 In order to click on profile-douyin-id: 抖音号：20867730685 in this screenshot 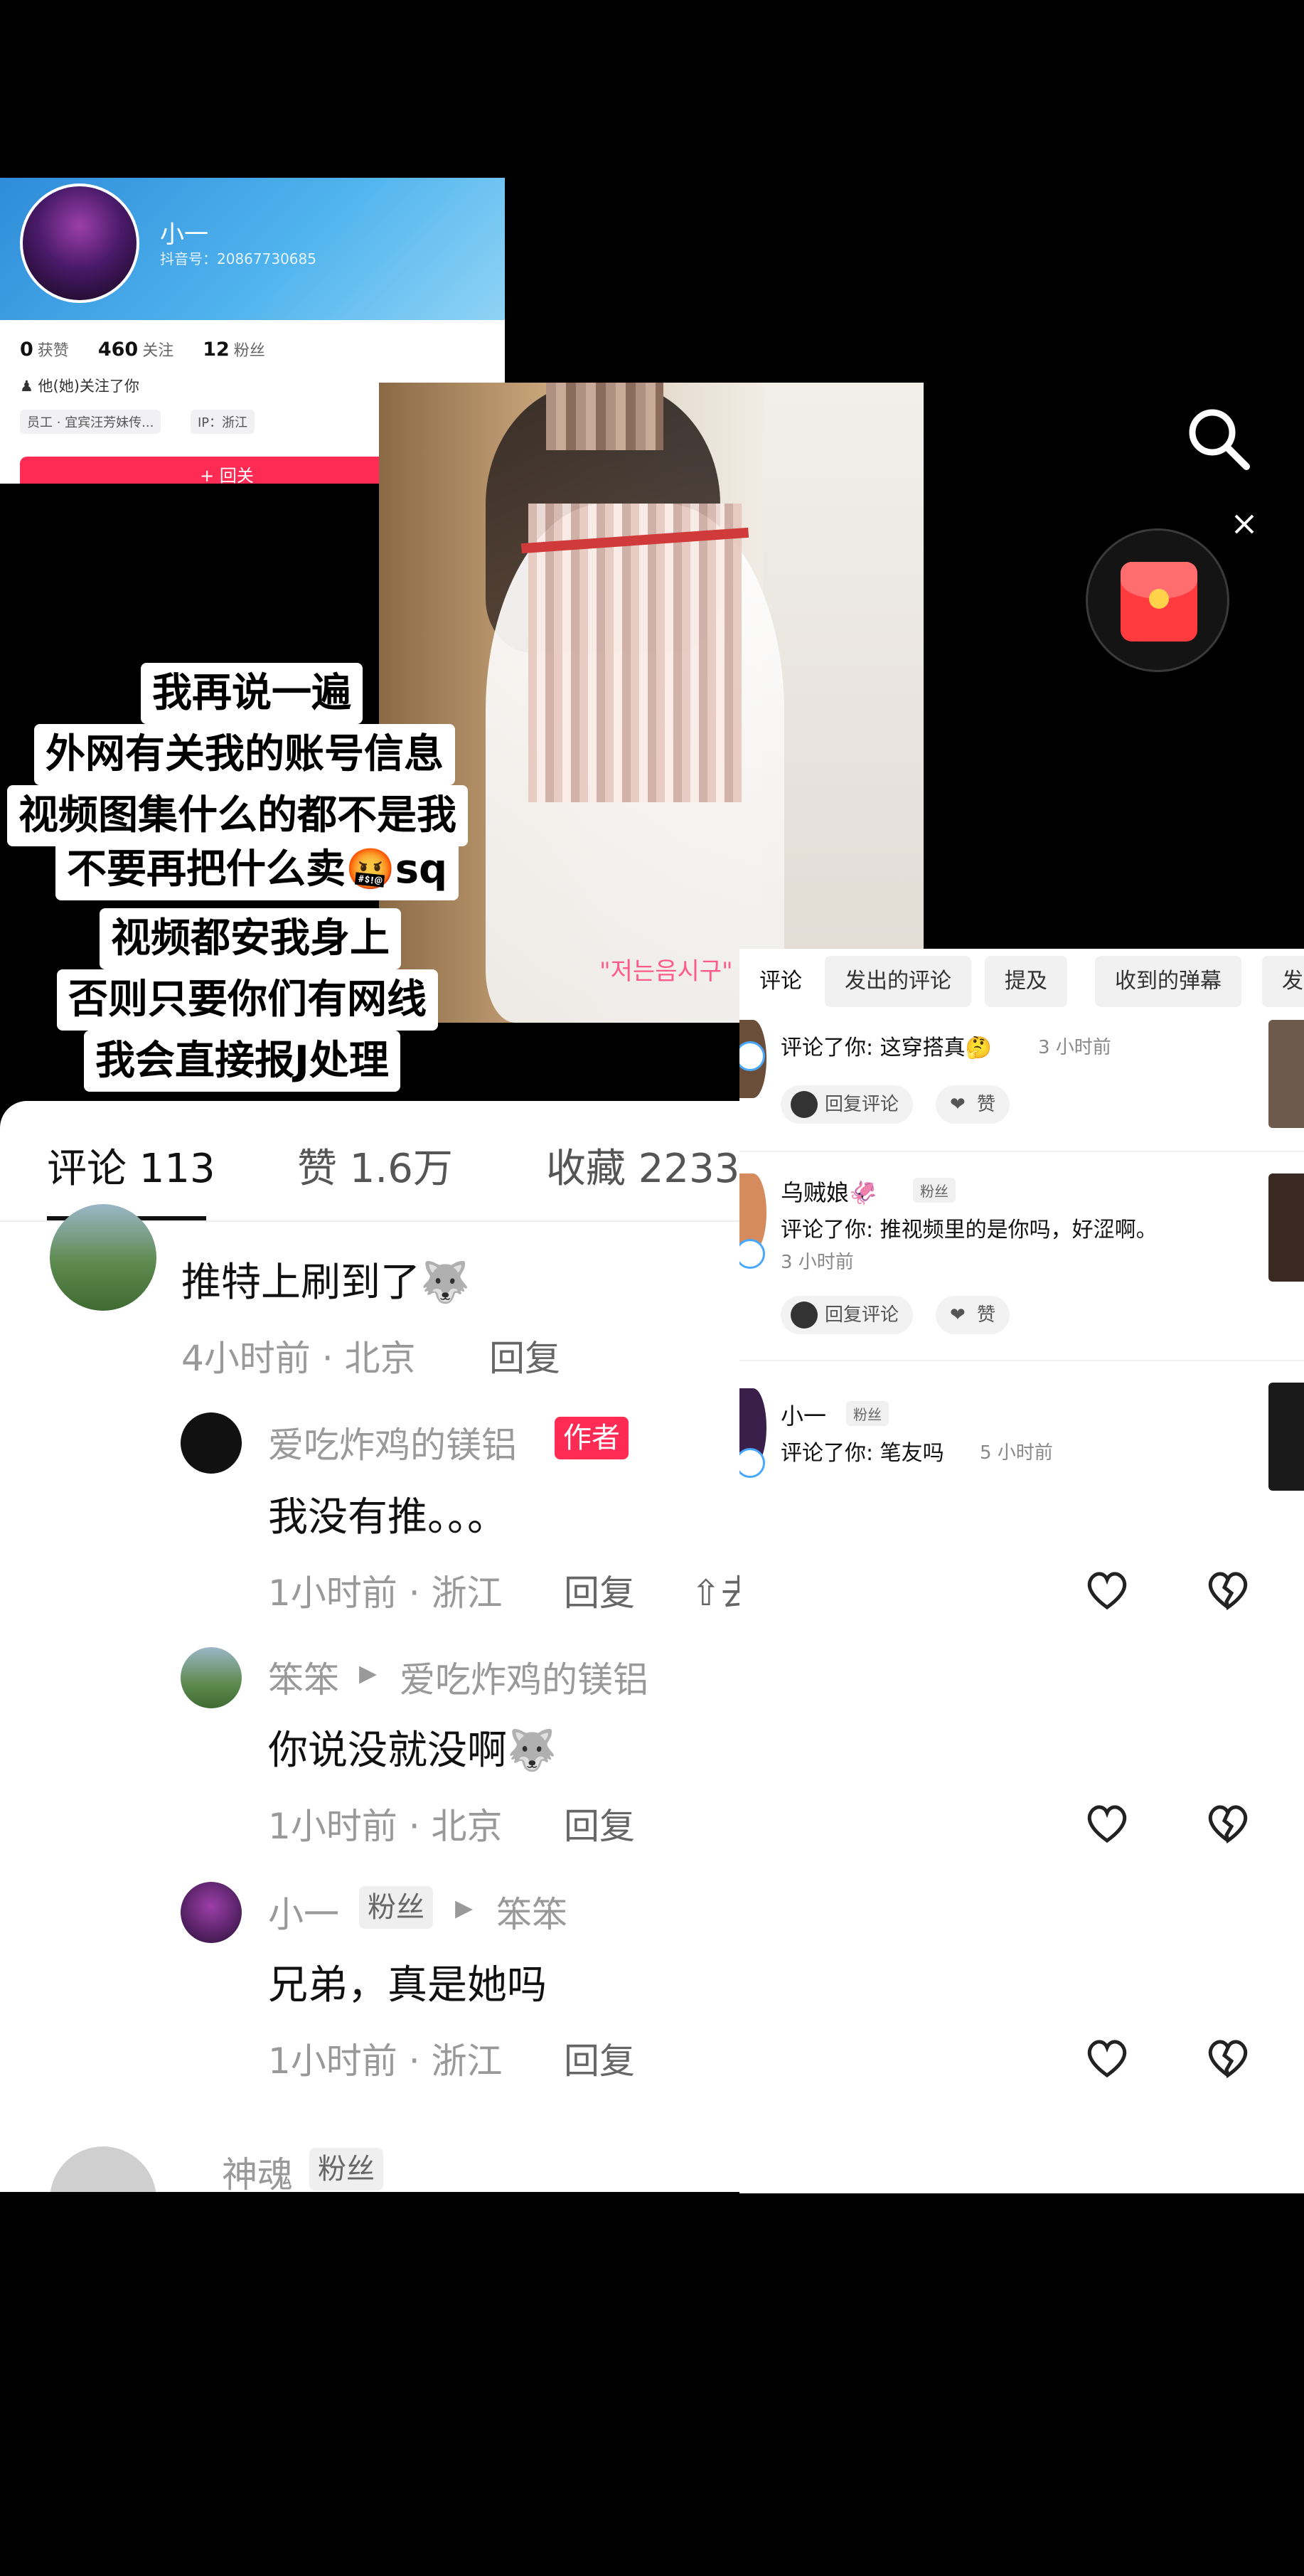, I will do `click(238, 258)`.